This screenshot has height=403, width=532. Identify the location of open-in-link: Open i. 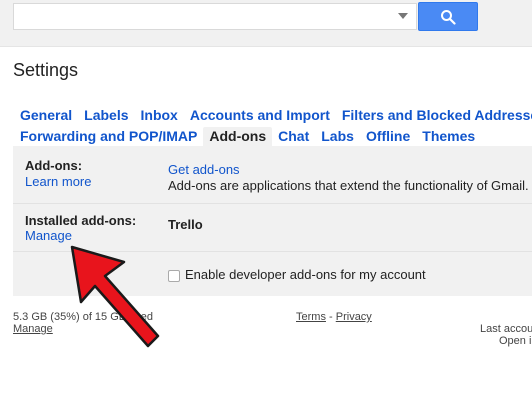
(515, 341).